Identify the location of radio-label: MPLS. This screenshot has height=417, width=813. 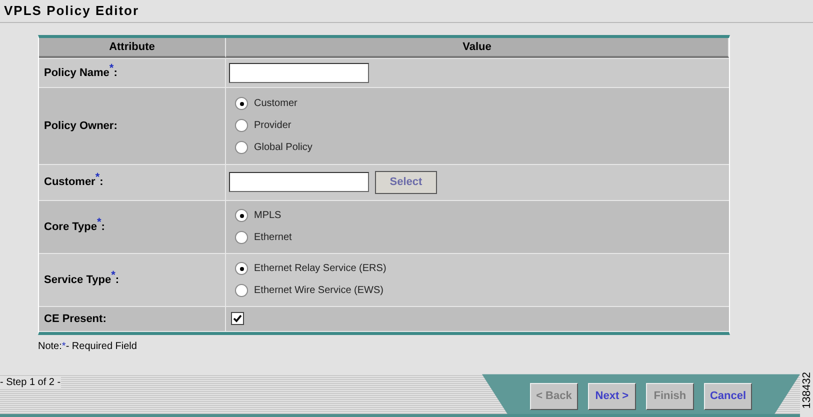
(268, 216).